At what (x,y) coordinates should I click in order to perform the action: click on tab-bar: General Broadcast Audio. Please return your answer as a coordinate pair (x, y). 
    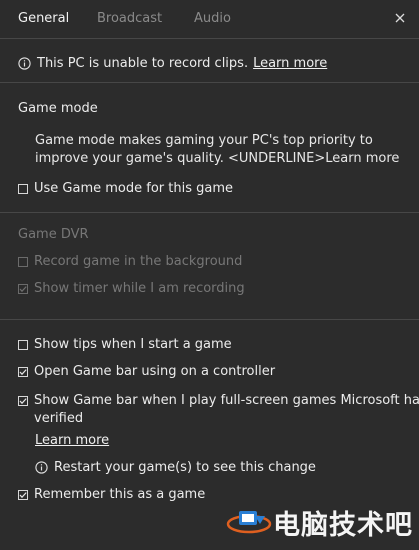
    Looking at the image, I should click on (209, 19).